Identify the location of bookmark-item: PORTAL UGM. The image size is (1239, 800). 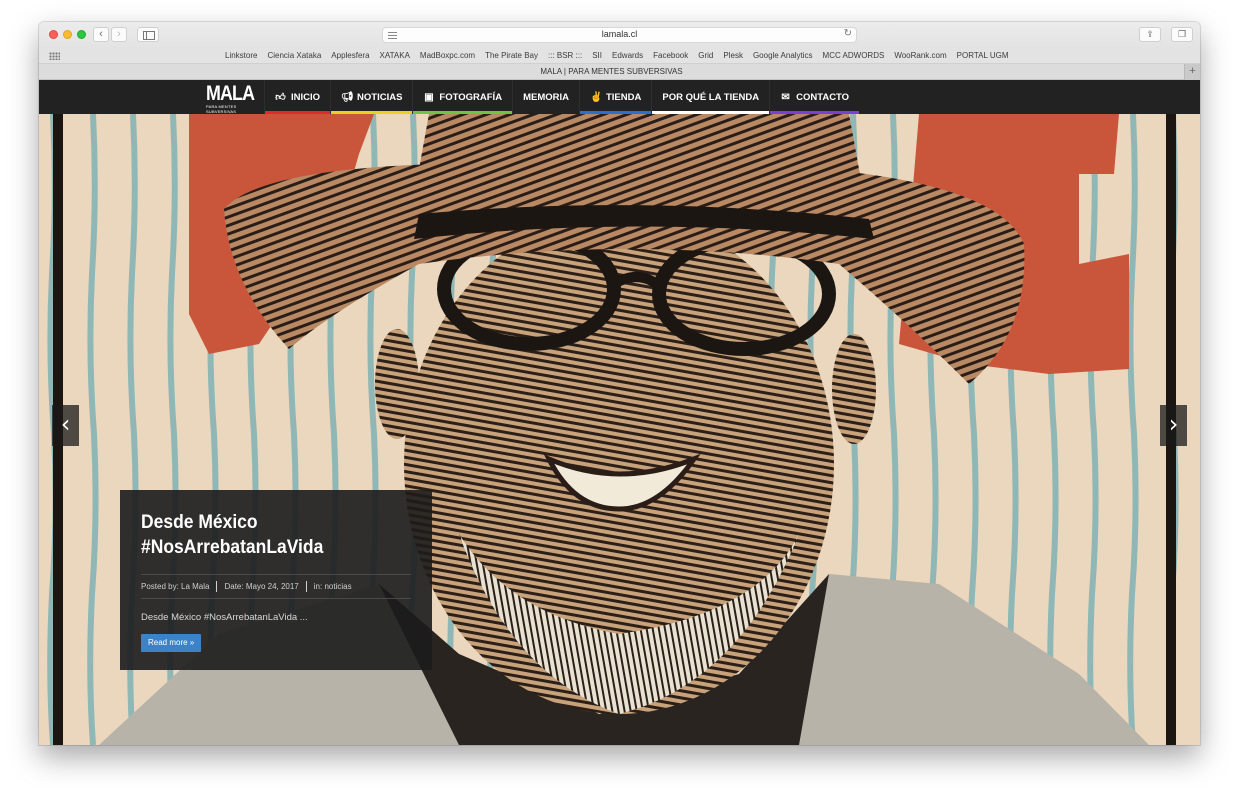
(983, 55).